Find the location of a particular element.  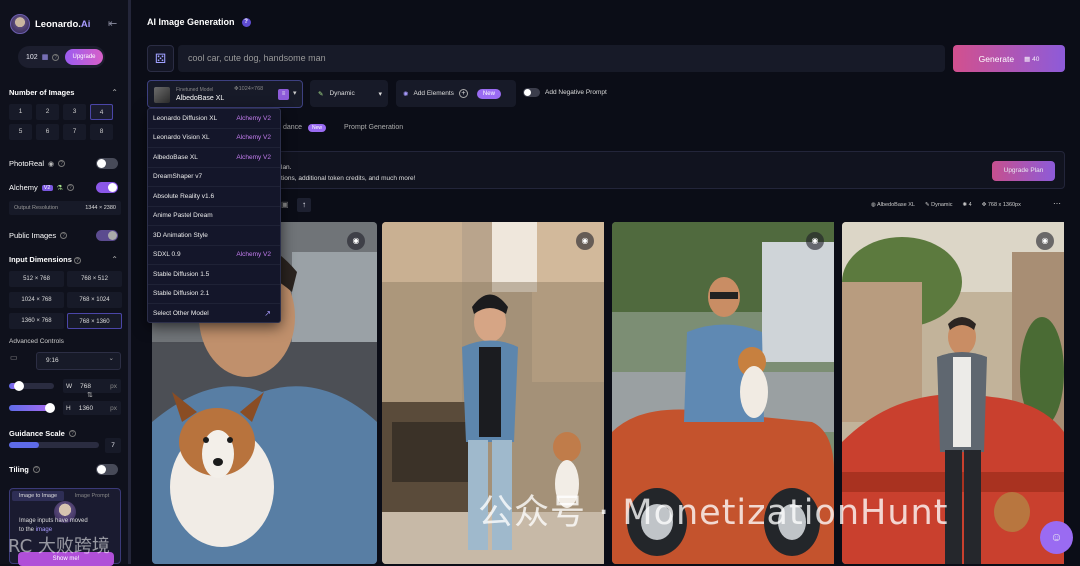

public-images-row: Public Images ? is located at coordinates (38, 235).